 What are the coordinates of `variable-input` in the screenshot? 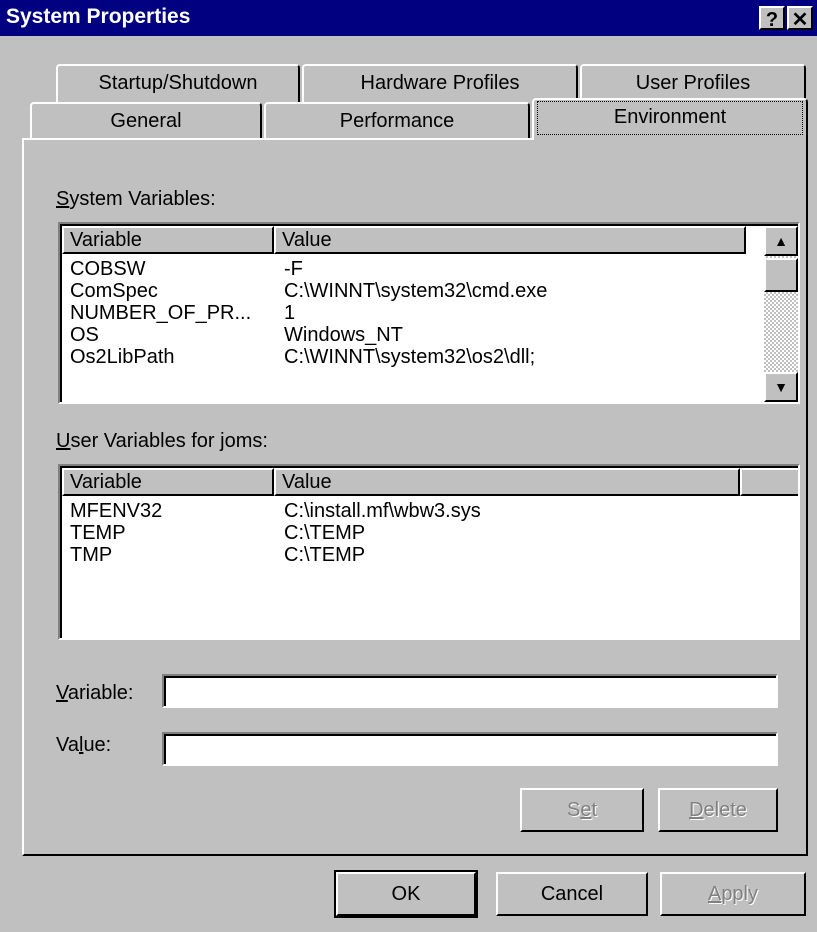 It's located at (470, 691).